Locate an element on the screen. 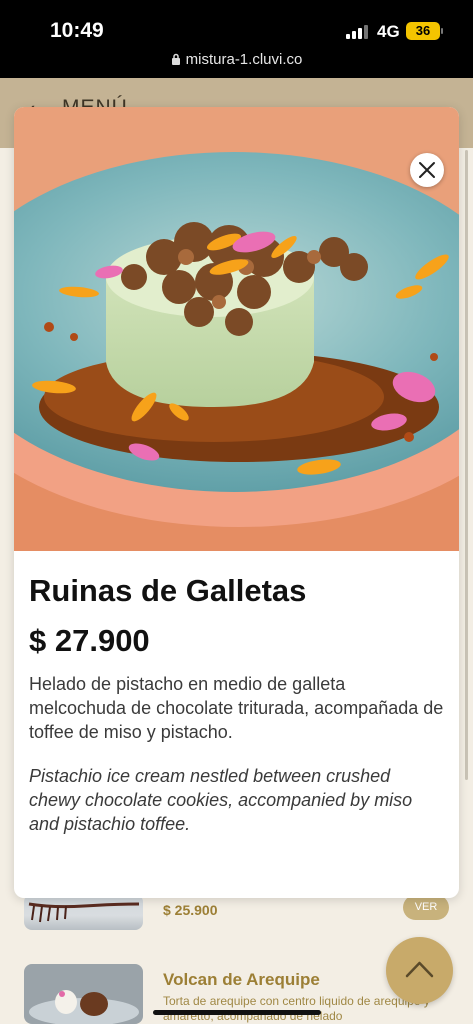 This screenshot has width=473, height=1024. lock-icon is located at coordinates (175, 59).